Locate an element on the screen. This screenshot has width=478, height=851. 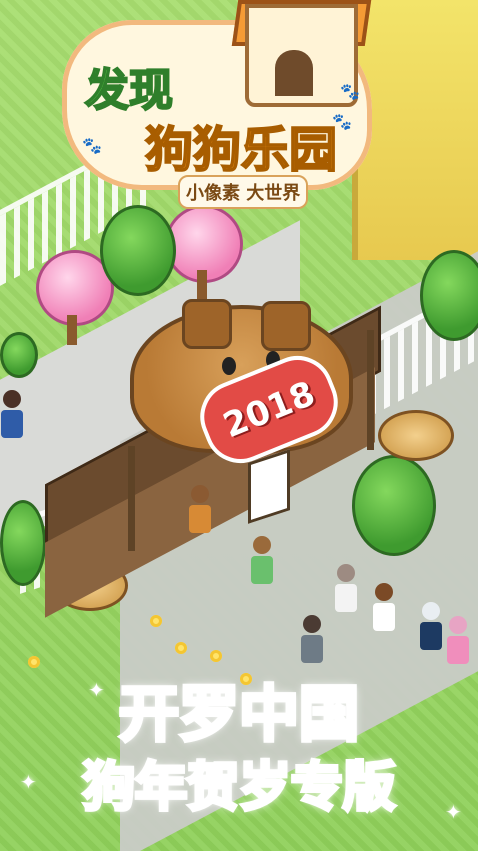
doghouse-door is located at coordinates (294, 73).